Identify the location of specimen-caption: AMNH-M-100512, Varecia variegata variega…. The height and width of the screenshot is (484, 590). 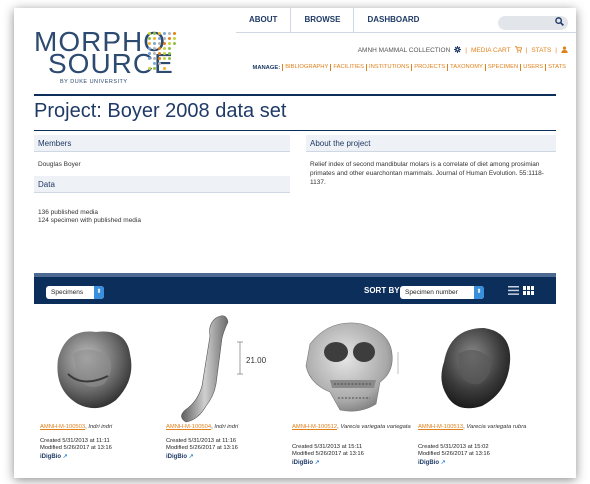
(351, 427).